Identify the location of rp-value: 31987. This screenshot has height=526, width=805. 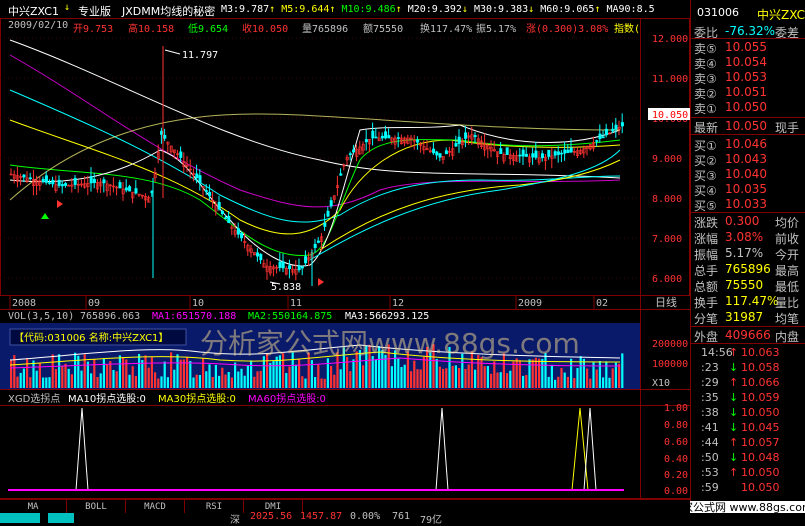
(744, 317).